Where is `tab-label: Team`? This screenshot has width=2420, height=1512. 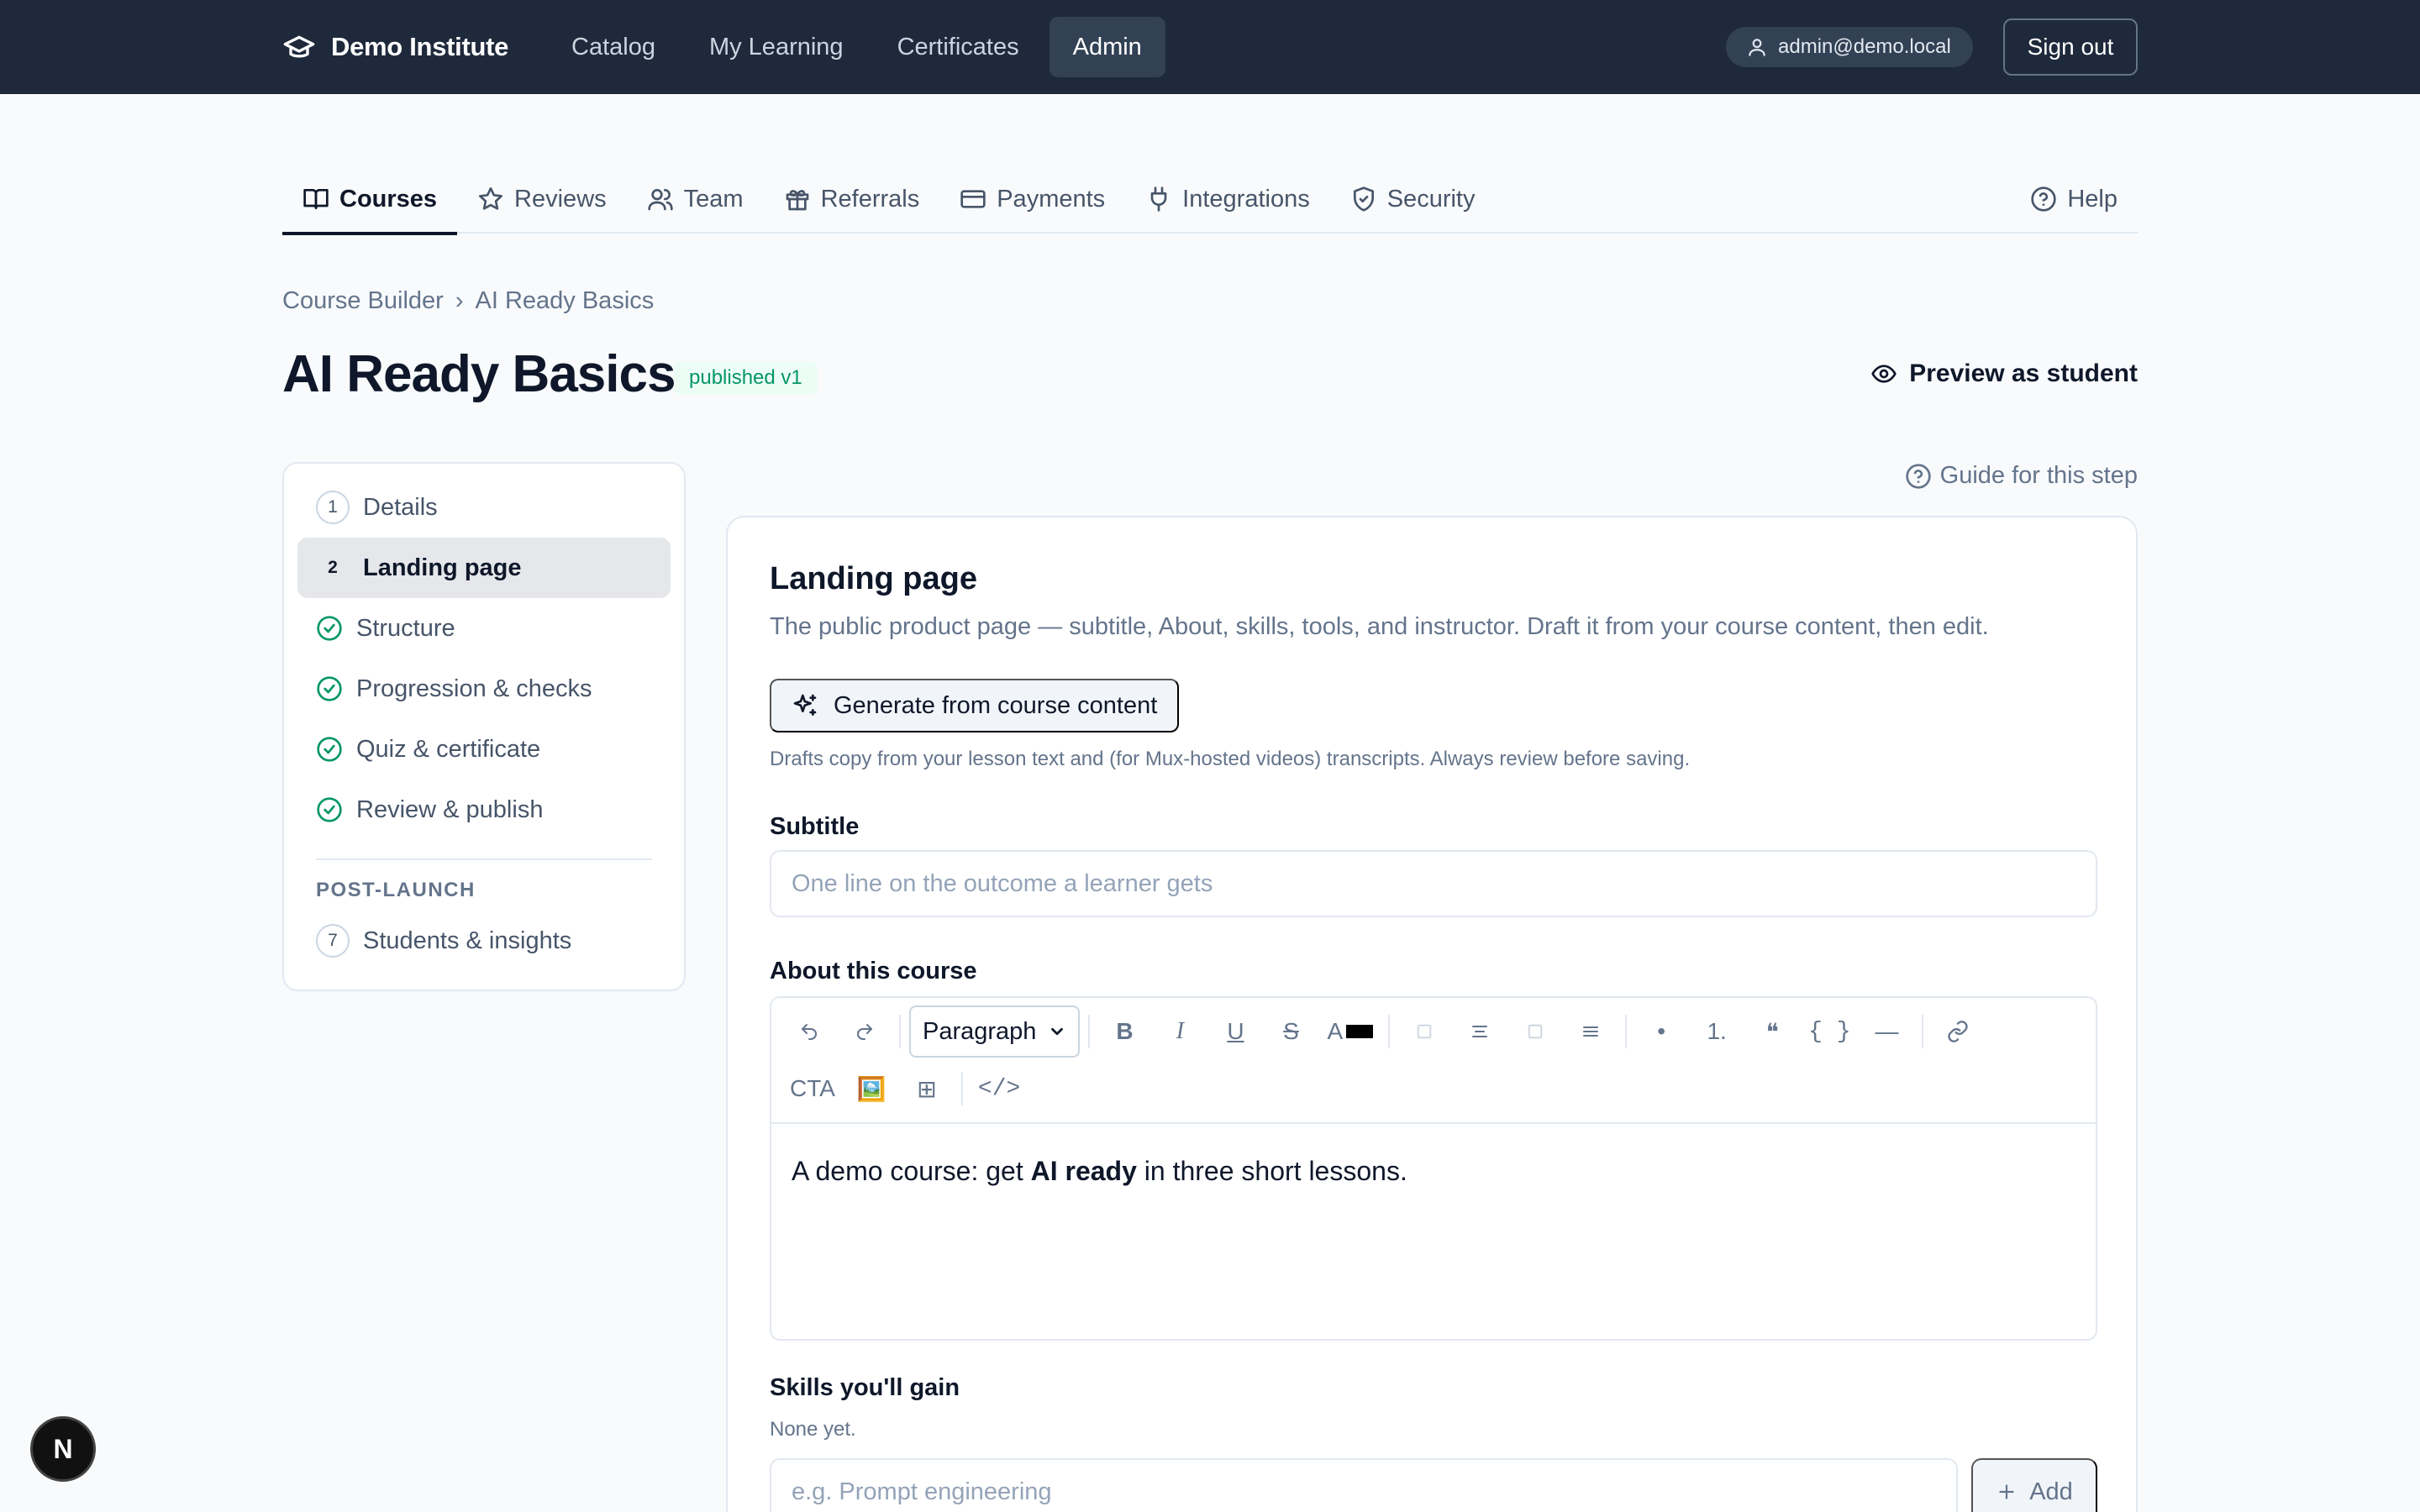
tab-label: Team is located at coordinates (713, 199).